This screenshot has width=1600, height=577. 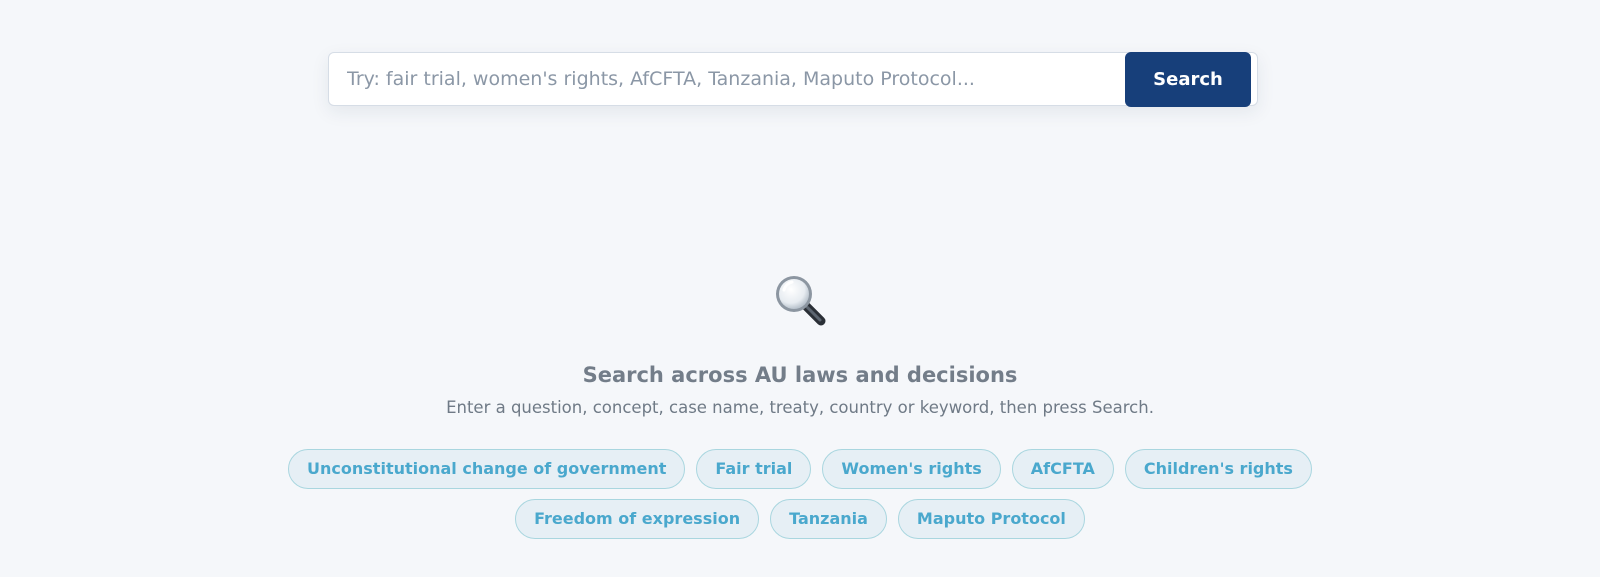 I want to click on chip-afcfta: AfCFTA, so click(x=1062, y=469).